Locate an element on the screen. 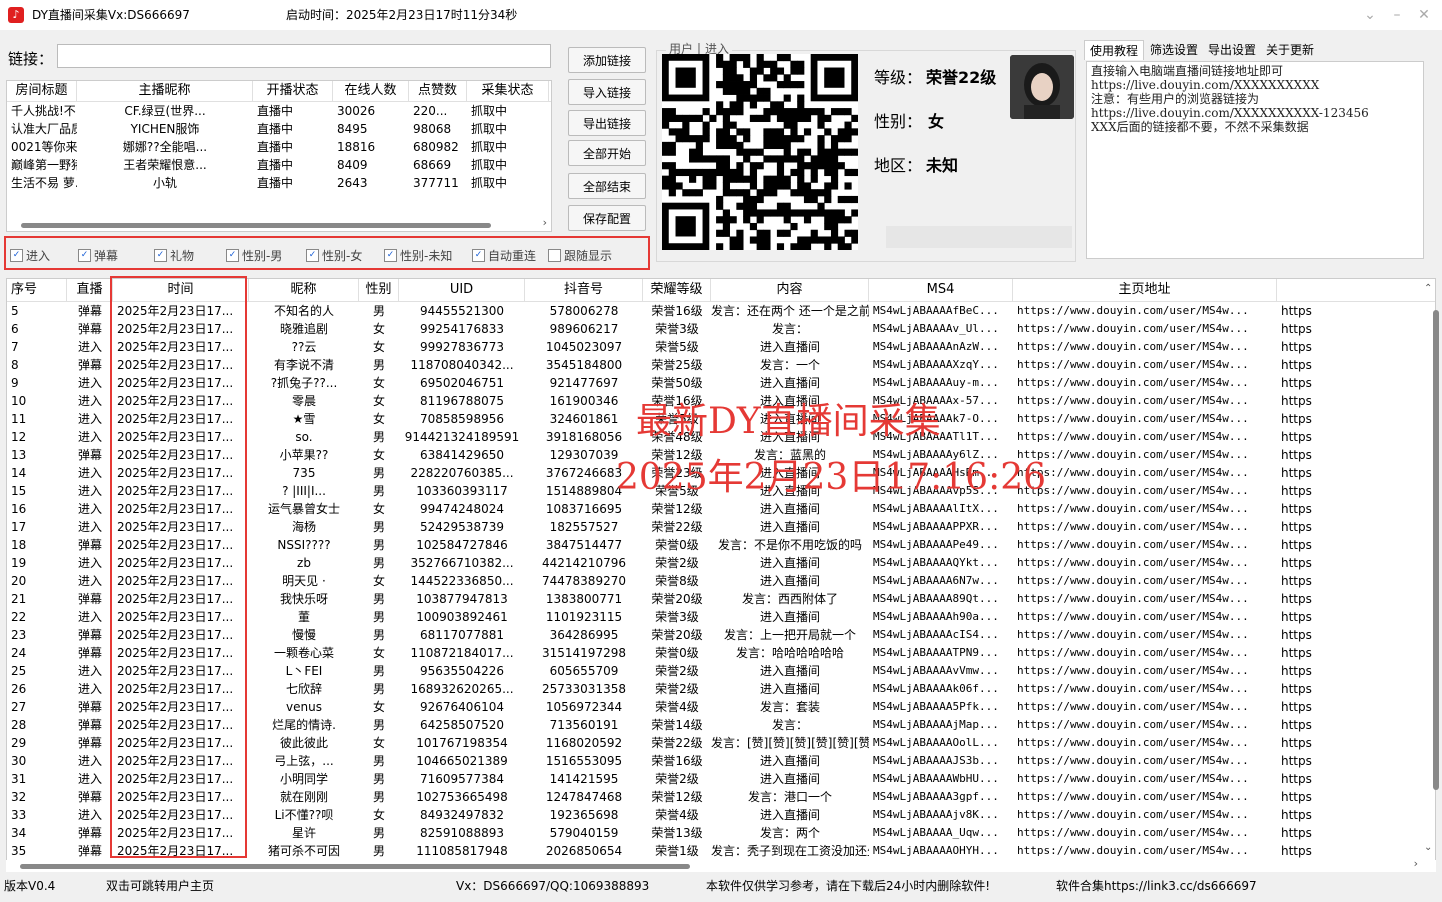  table-cell: 34 is located at coordinates (19, 833).